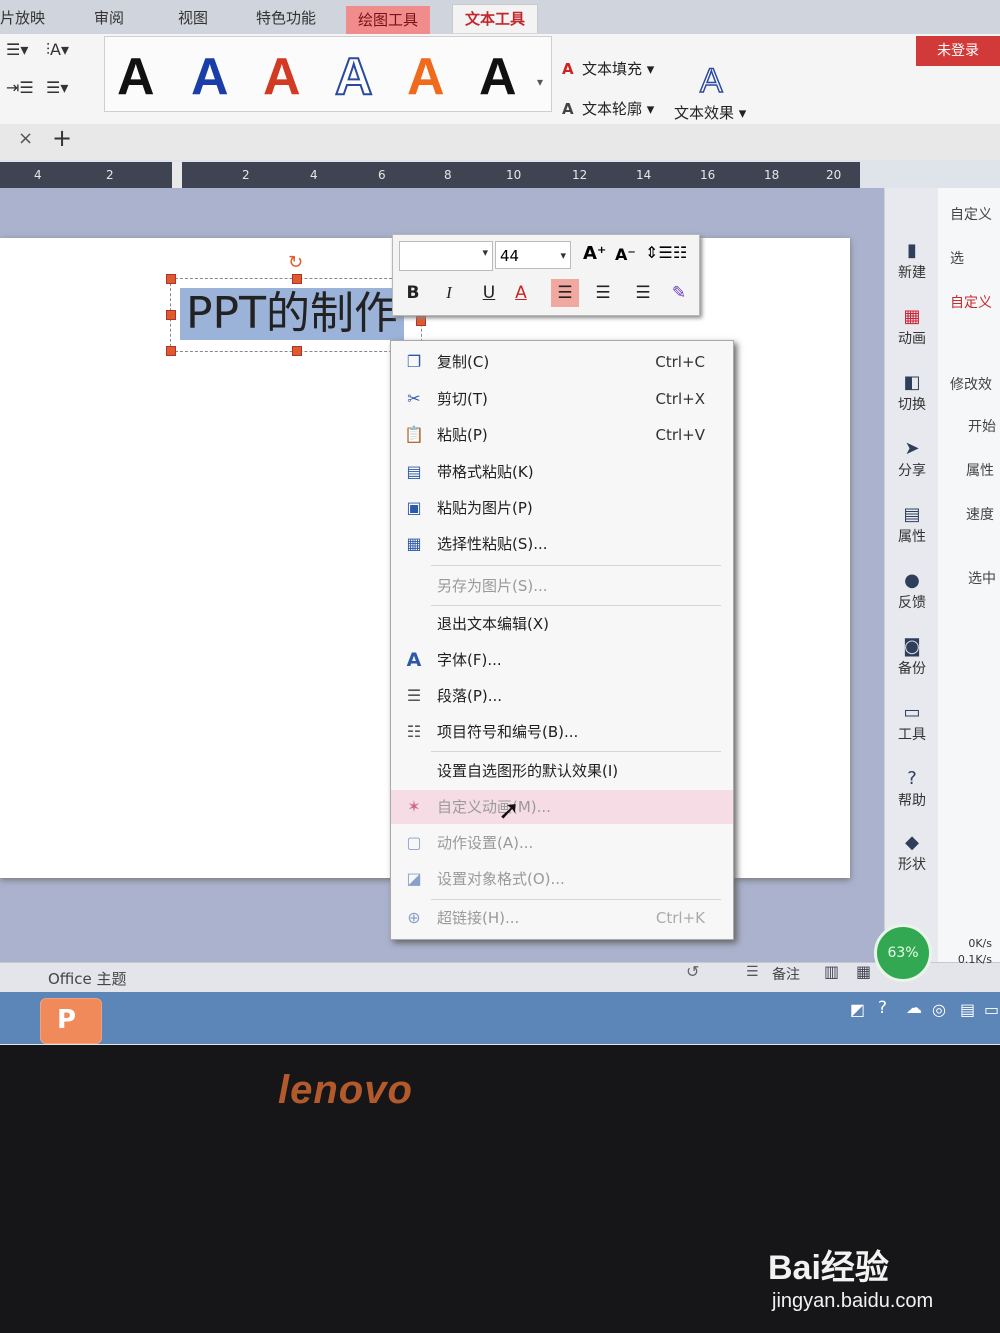 This screenshot has width=1000, height=1333. I want to click on font-icon: A, so click(414, 660).